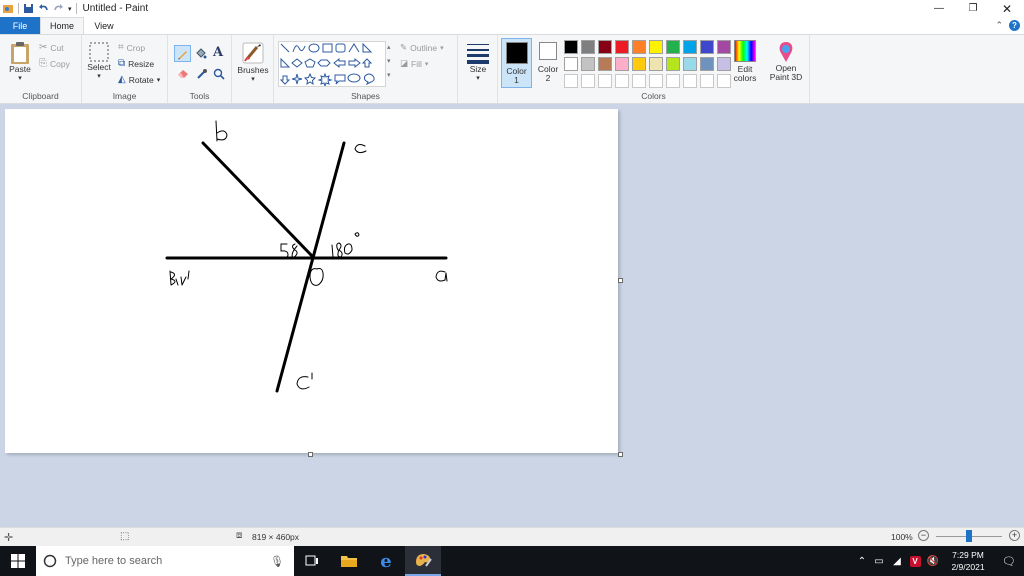 The height and width of the screenshot is (576, 1024). What do you see at coordinates (349, 561) in the screenshot?
I see `file-explorer-icon` at bounding box center [349, 561].